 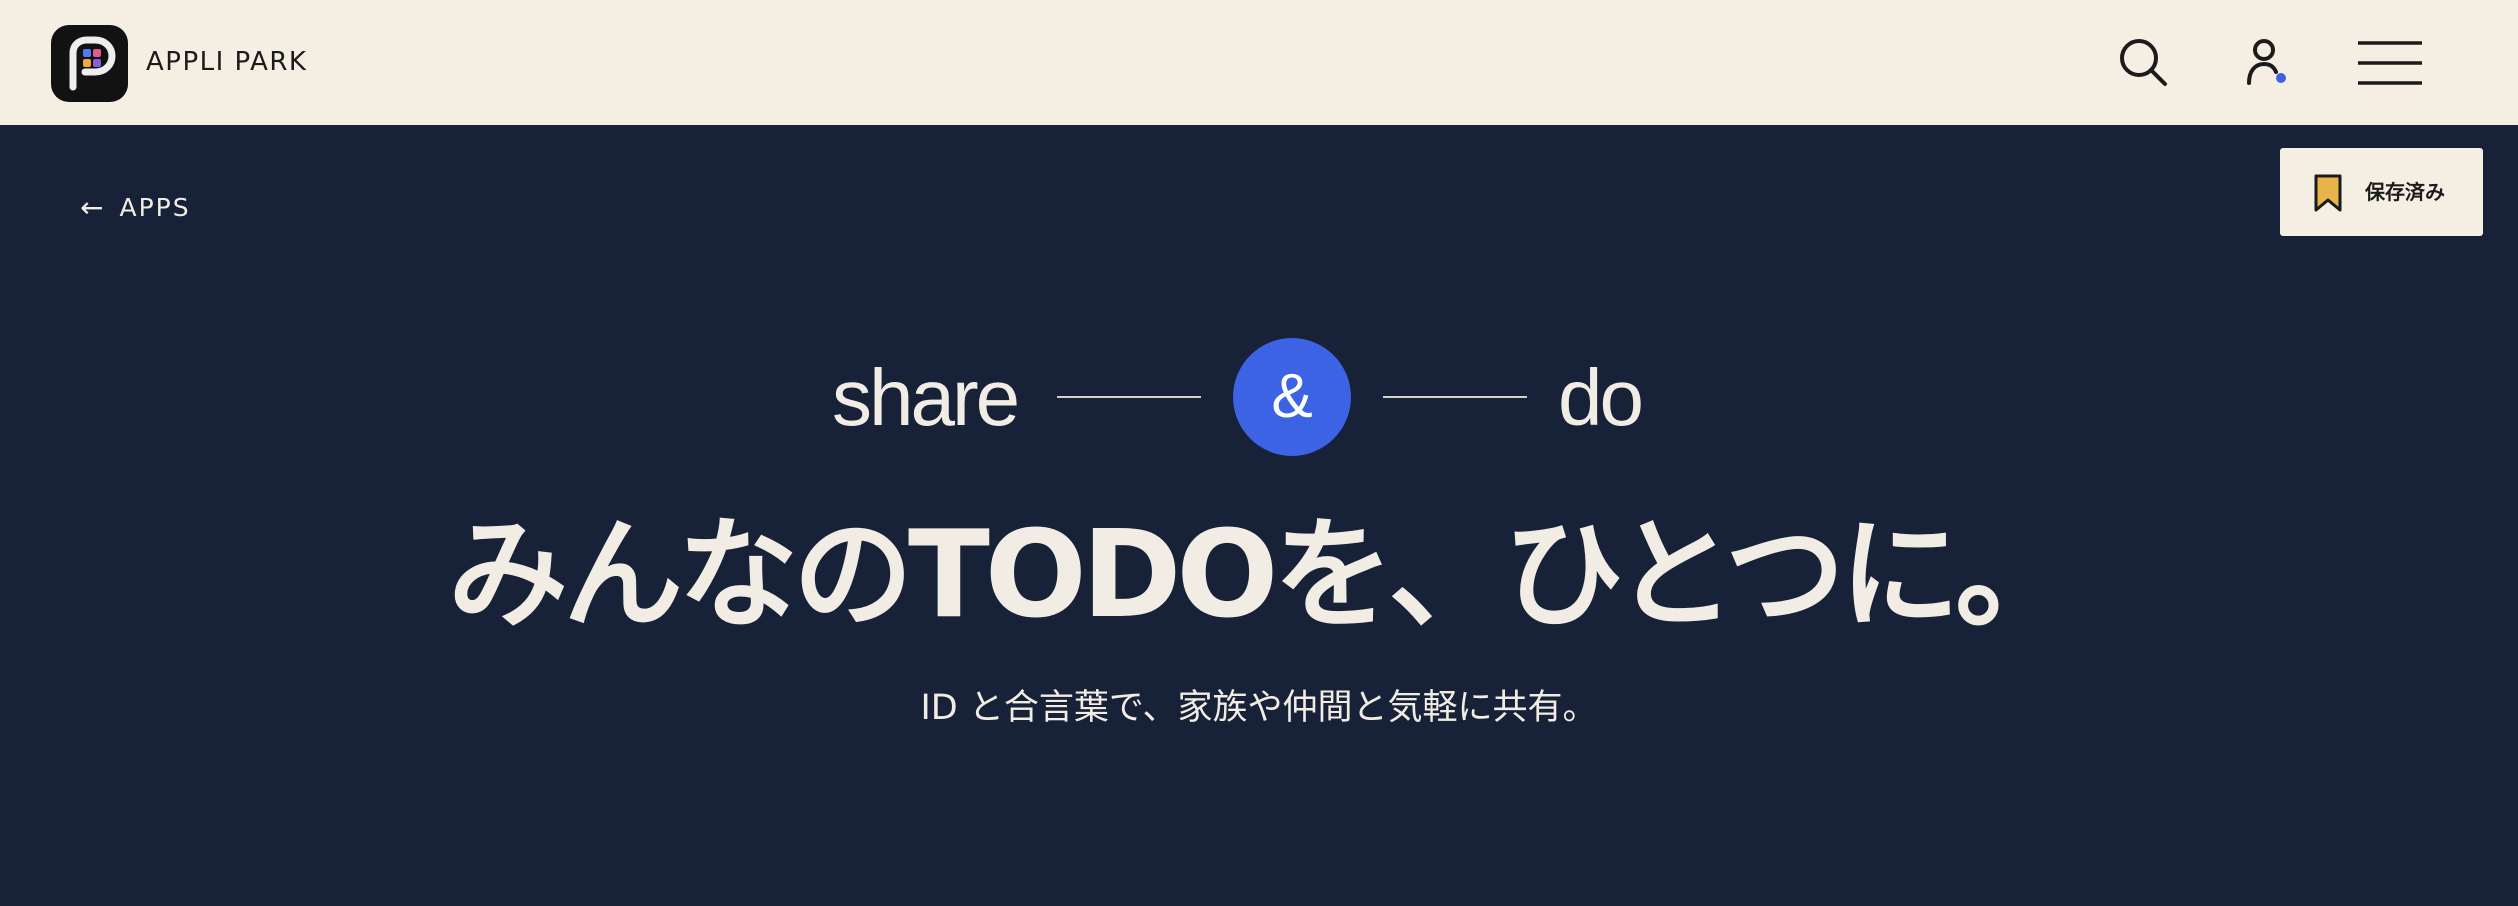 I want to click on tagline-do: do, so click(x=1601, y=397).